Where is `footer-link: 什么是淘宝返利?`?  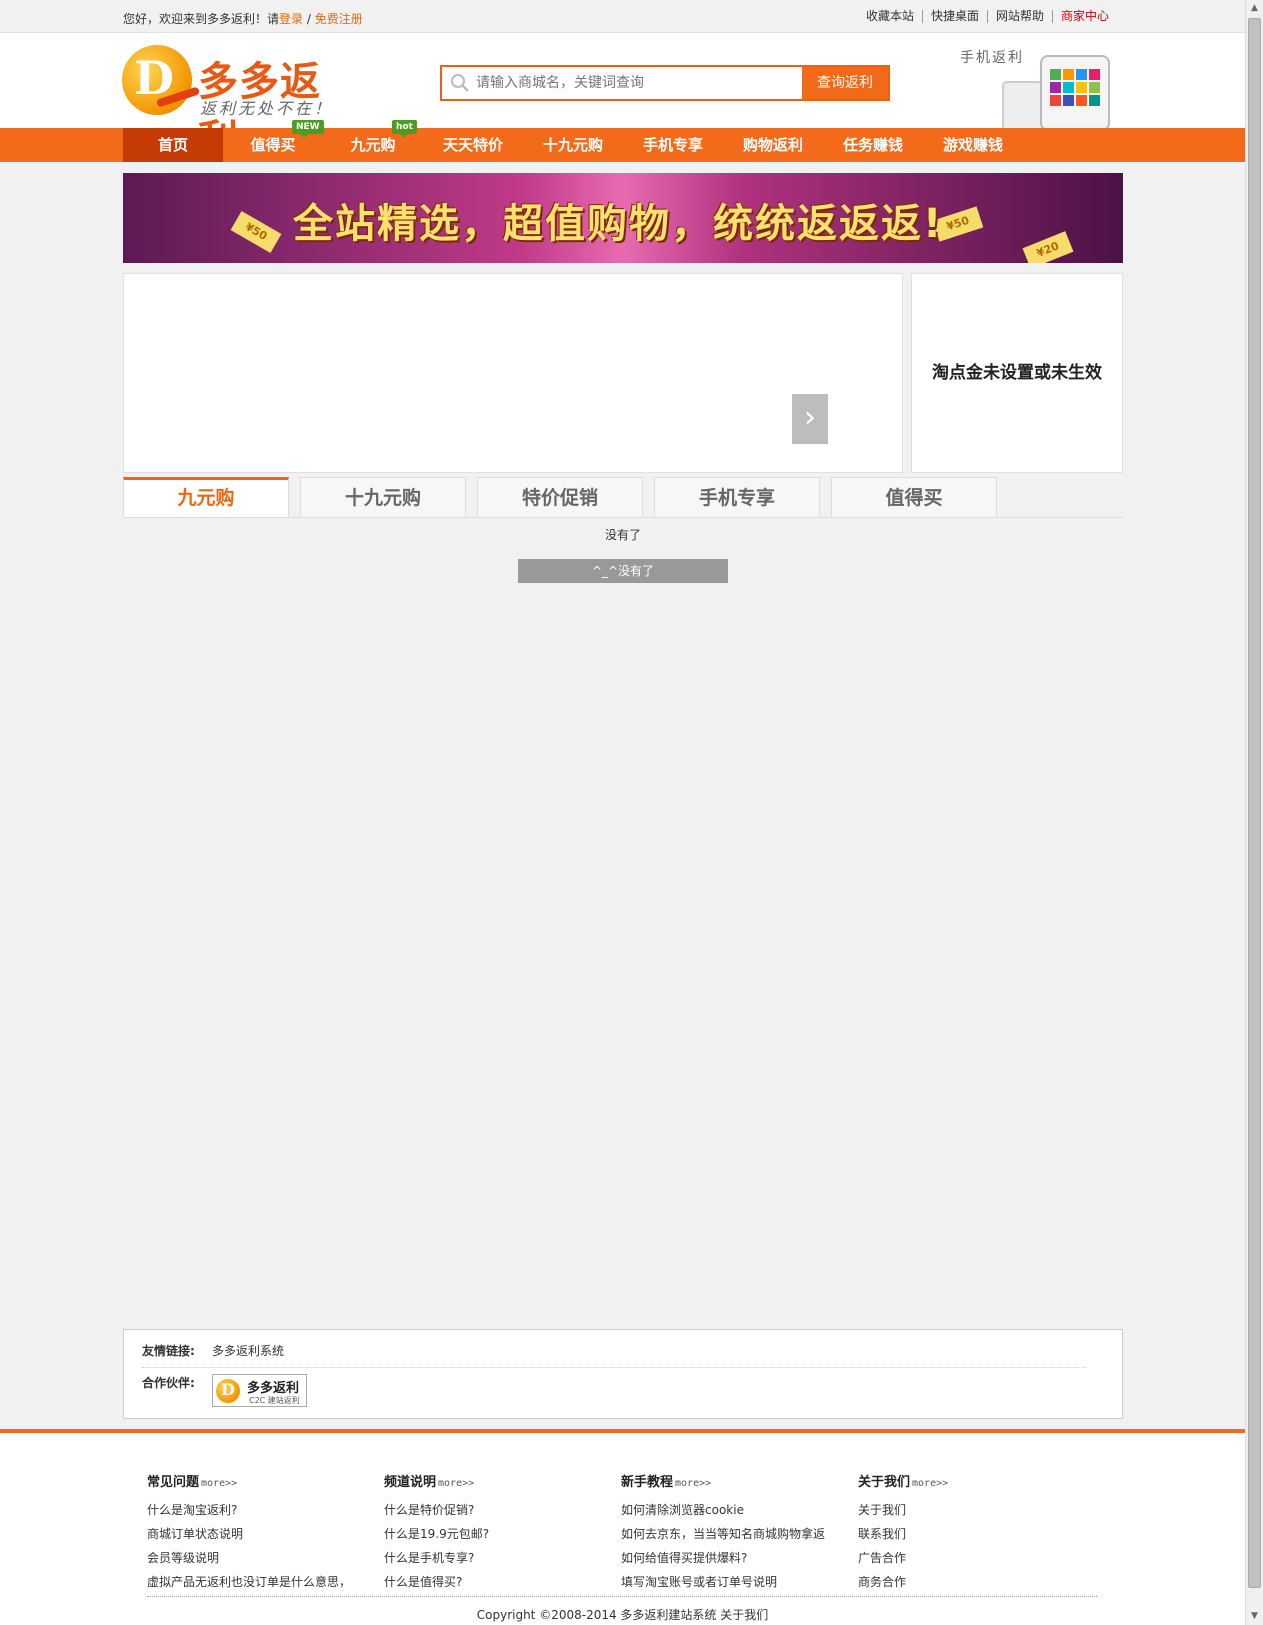 footer-link: 什么是淘宝返利? is located at coordinates (262, 1510).